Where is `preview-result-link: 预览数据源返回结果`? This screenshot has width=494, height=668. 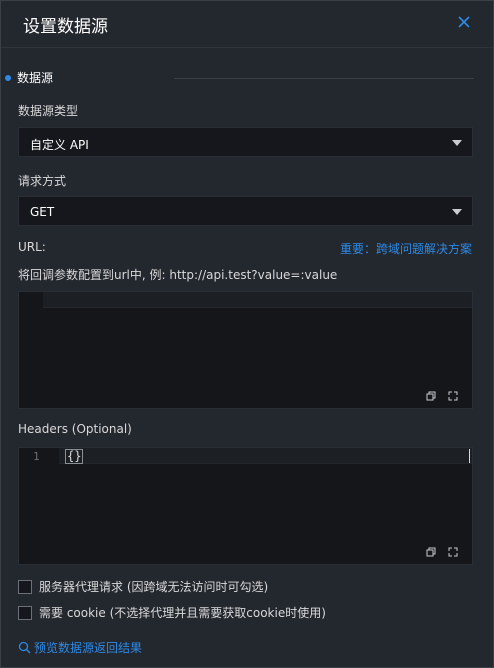 preview-result-link: 预览数据源返回结果 is located at coordinates (80, 647).